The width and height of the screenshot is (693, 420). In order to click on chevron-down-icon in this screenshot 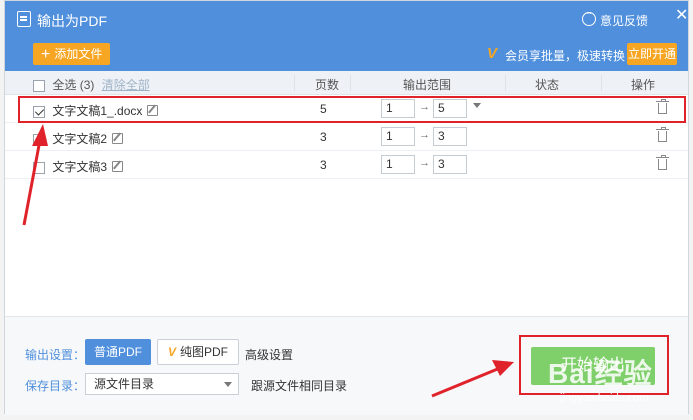, I will do `click(228, 384)`.